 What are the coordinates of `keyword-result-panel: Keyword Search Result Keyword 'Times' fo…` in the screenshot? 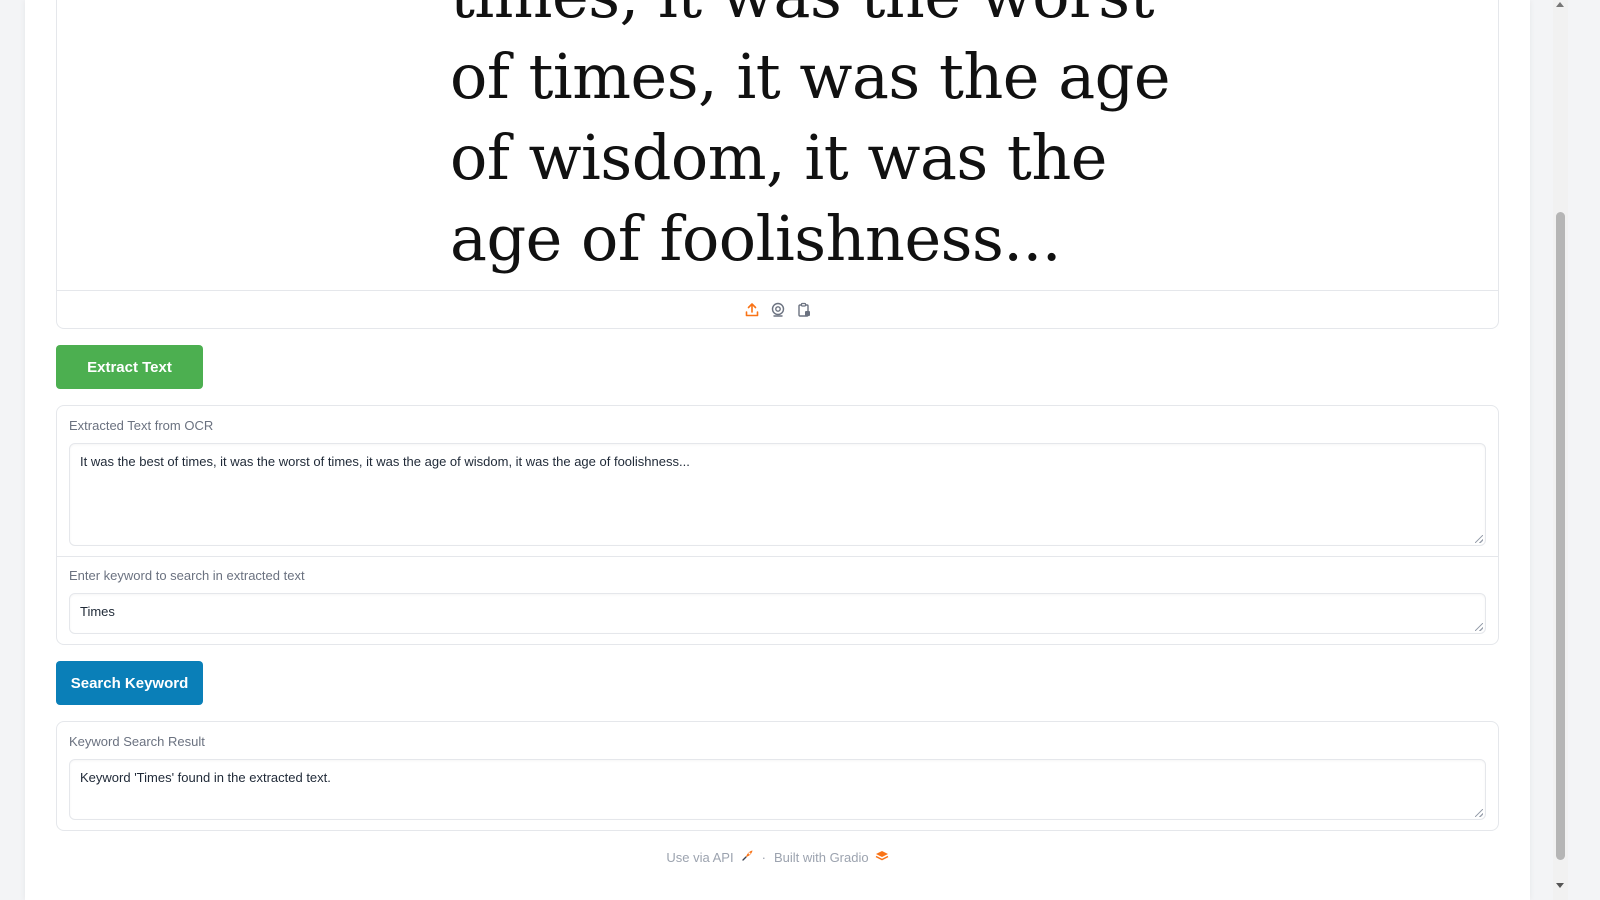 It's located at (777, 776).